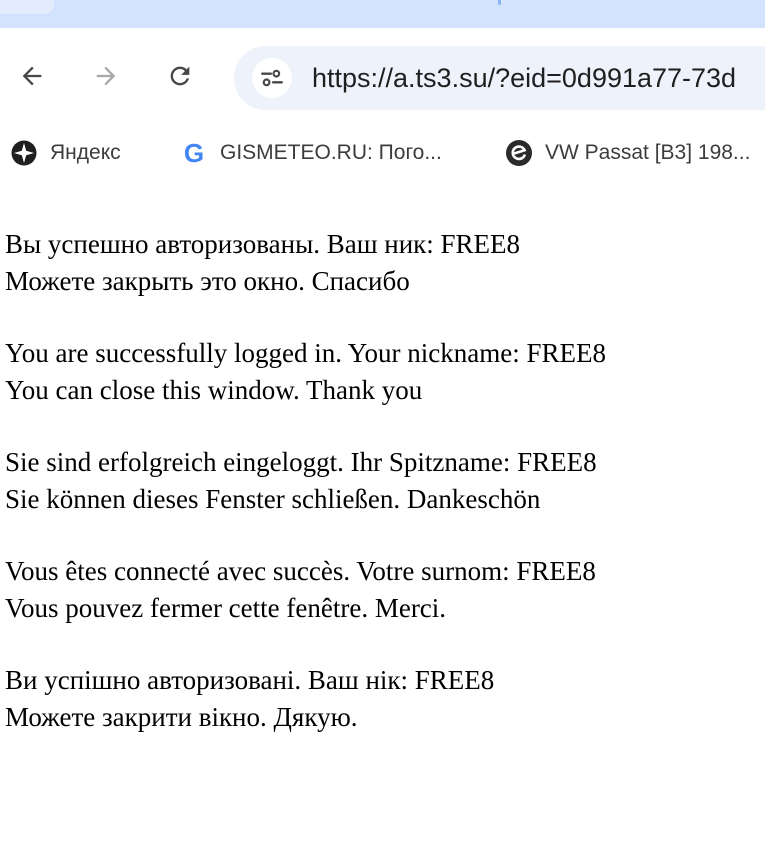 The width and height of the screenshot is (765, 861). Describe the element at coordinates (226, 608) in the screenshot. I see `message-line: Vous pouvez fermer cette fenêtre. Merci.` at that location.